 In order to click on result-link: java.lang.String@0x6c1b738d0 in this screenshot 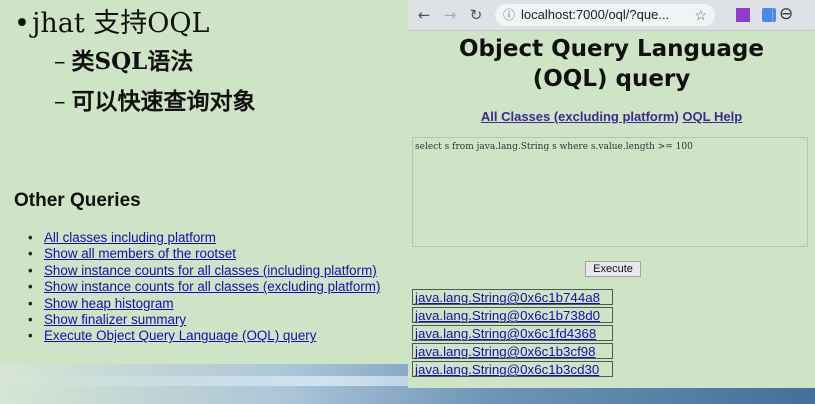, I will do `click(507, 315)`.